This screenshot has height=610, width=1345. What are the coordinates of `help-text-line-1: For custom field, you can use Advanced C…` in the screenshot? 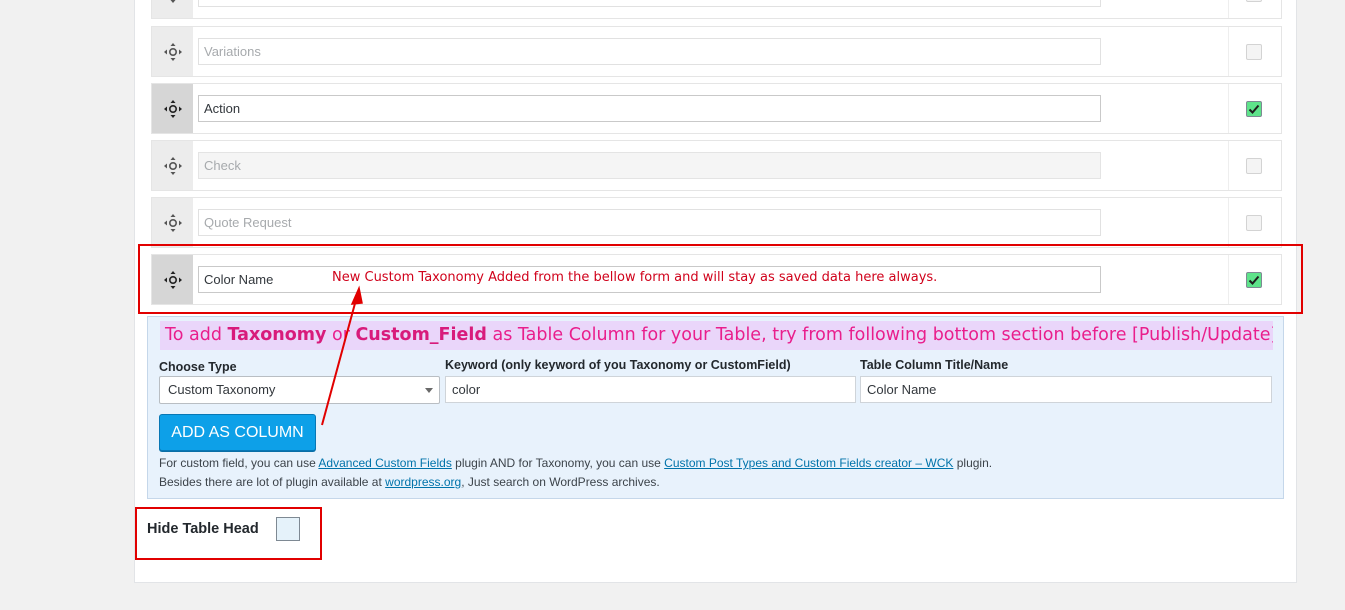 It's located at (576, 463).